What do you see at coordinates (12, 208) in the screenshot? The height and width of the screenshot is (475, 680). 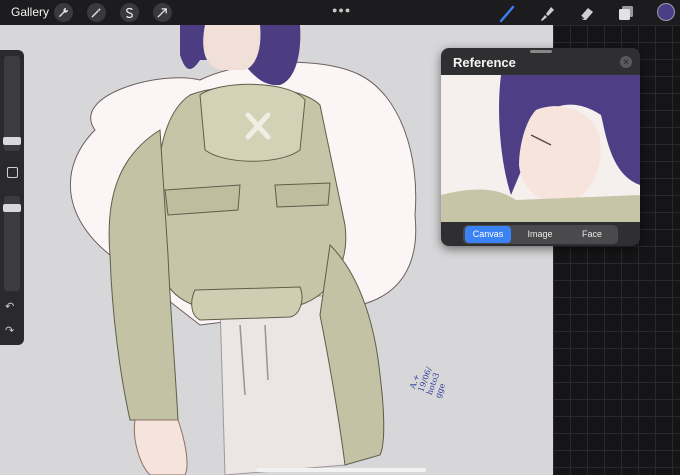 I see `opacity-knob` at bounding box center [12, 208].